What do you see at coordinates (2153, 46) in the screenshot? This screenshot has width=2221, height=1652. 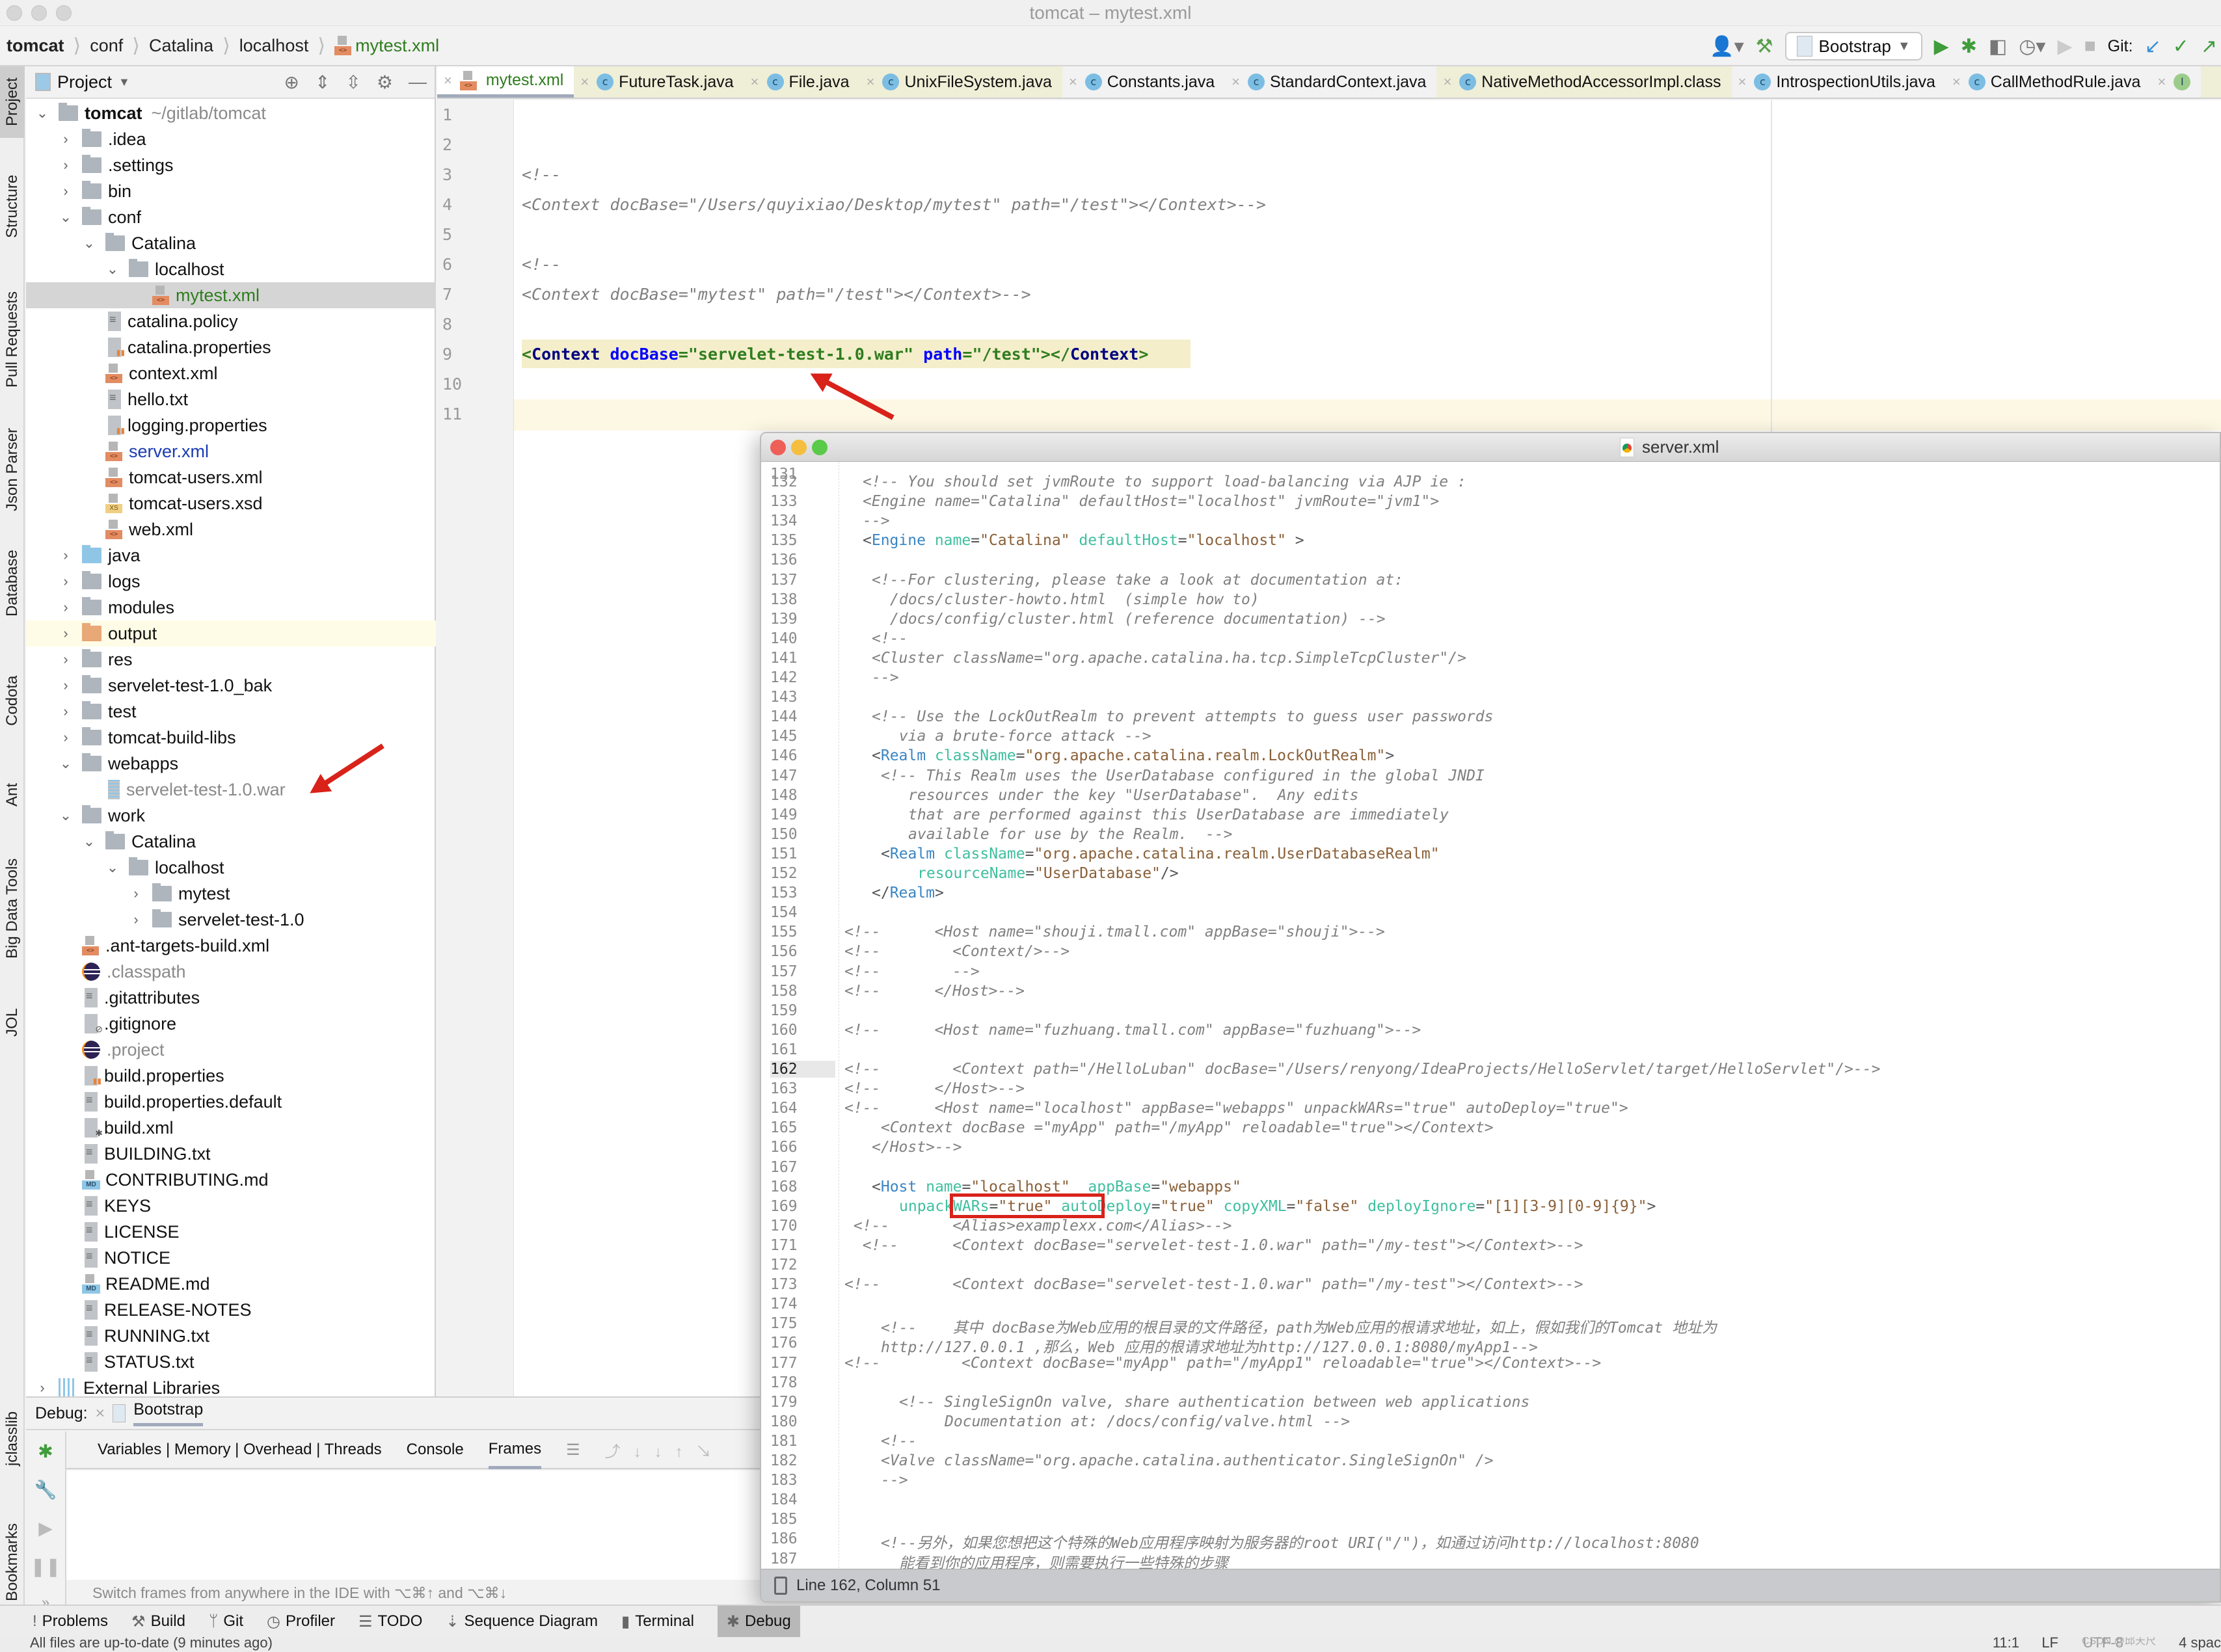 I see `git-update-icon: ↙` at bounding box center [2153, 46].